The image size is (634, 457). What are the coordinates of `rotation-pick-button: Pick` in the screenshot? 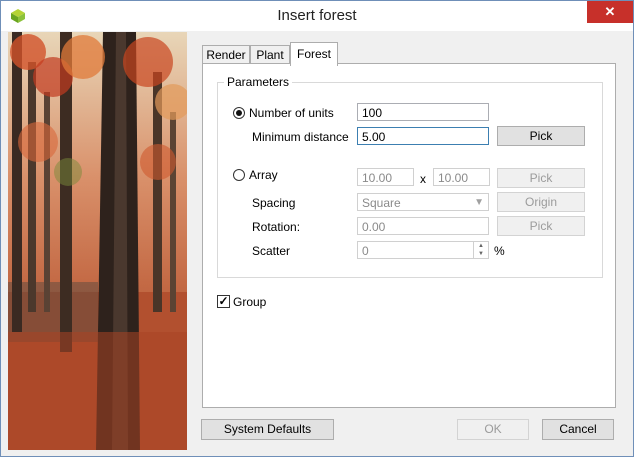 It's located at (541, 226).